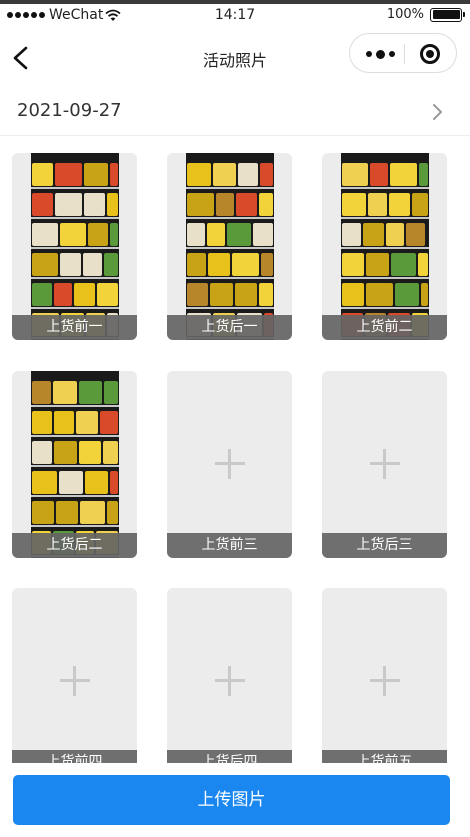  I want to click on chevron-right-icon, so click(437, 112).